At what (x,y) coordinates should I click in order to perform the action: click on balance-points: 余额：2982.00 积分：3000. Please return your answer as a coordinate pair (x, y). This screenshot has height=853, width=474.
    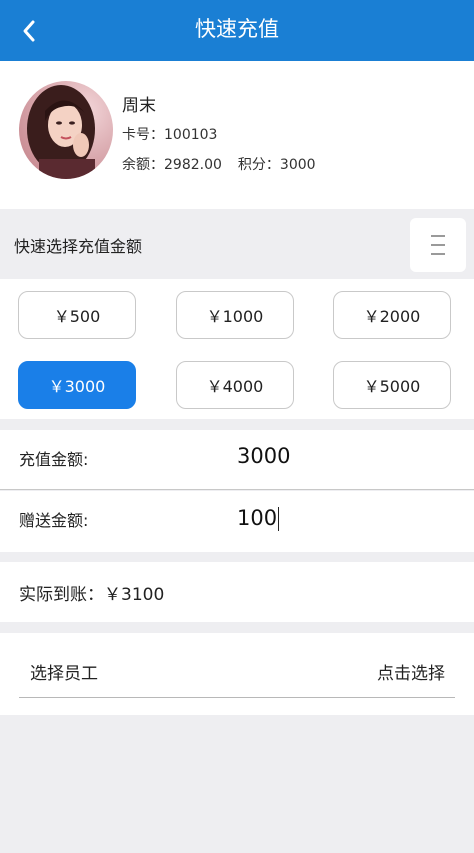
    Looking at the image, I should click on (219, 164).